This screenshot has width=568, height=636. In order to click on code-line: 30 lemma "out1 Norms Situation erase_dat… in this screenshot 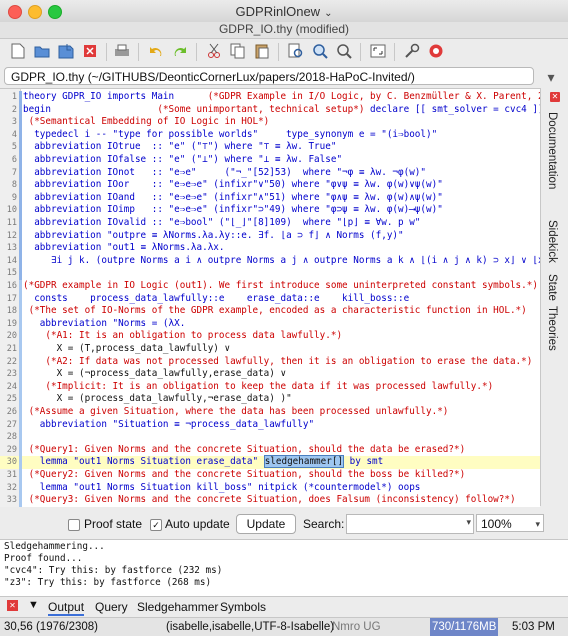, I will do `click(270, 462)`.